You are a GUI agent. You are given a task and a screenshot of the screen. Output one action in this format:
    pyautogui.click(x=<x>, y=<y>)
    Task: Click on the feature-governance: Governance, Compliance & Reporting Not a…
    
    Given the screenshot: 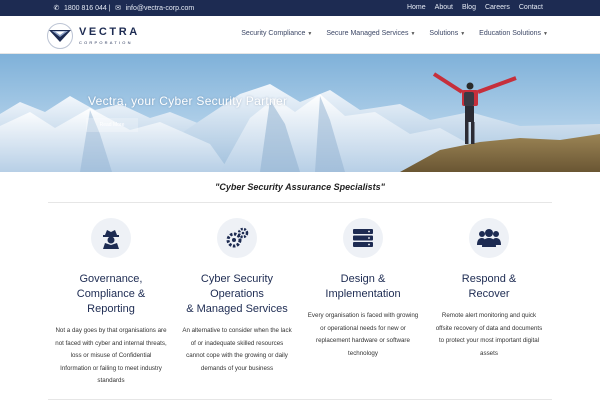 What is the action you would take?
    pyautogui.click(x=111, y=303)
    